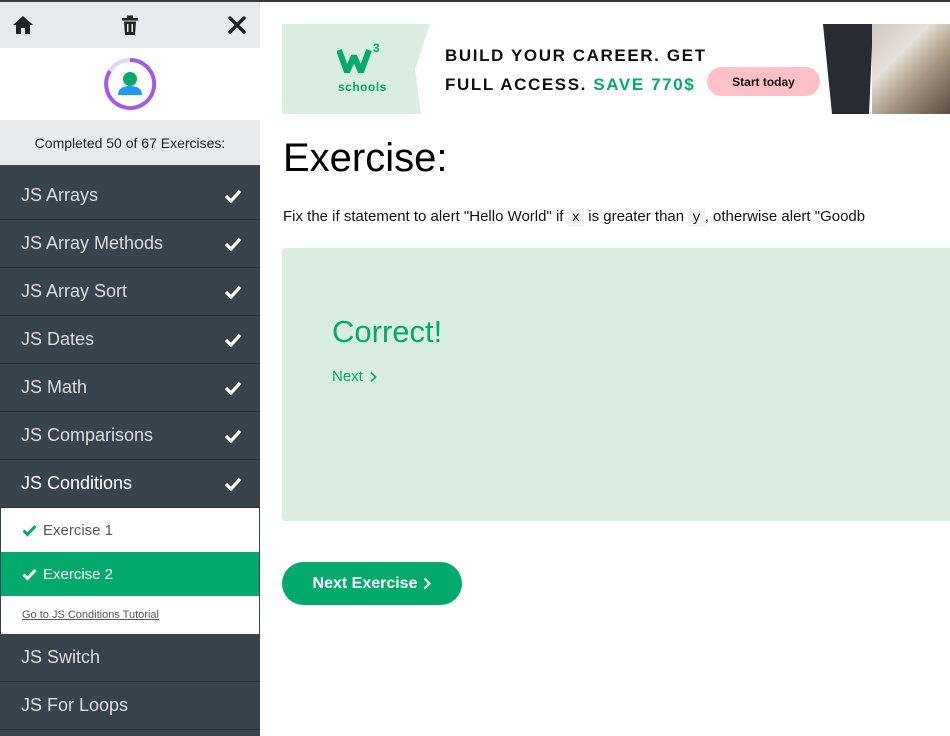 This screenshot has height=736, width=950. I want to click on close-icon, so click(237, 25).